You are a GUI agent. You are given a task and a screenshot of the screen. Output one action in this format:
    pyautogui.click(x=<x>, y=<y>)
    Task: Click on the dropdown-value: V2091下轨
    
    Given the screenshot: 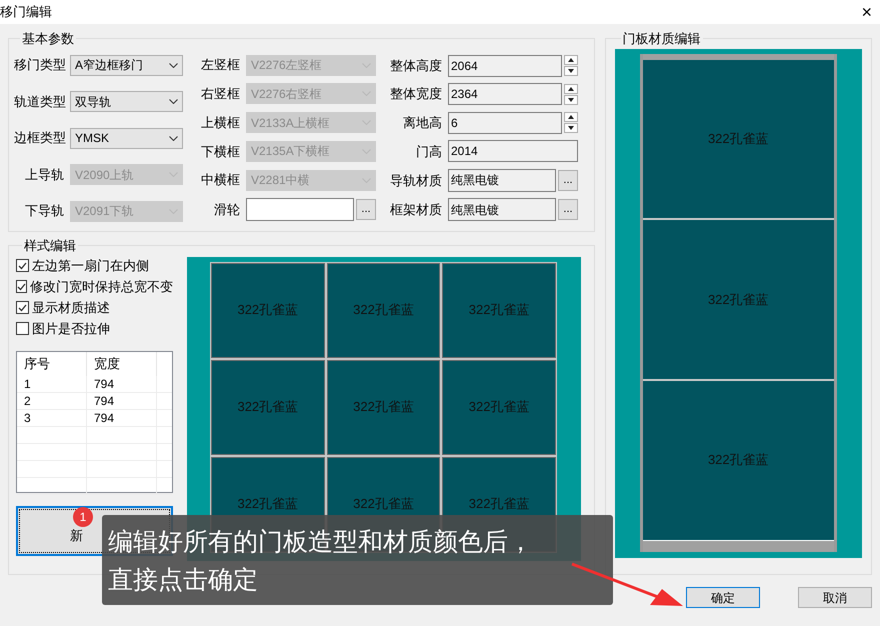 What is the action you would take?
    pyautogui.click(x=104, y=211)
    